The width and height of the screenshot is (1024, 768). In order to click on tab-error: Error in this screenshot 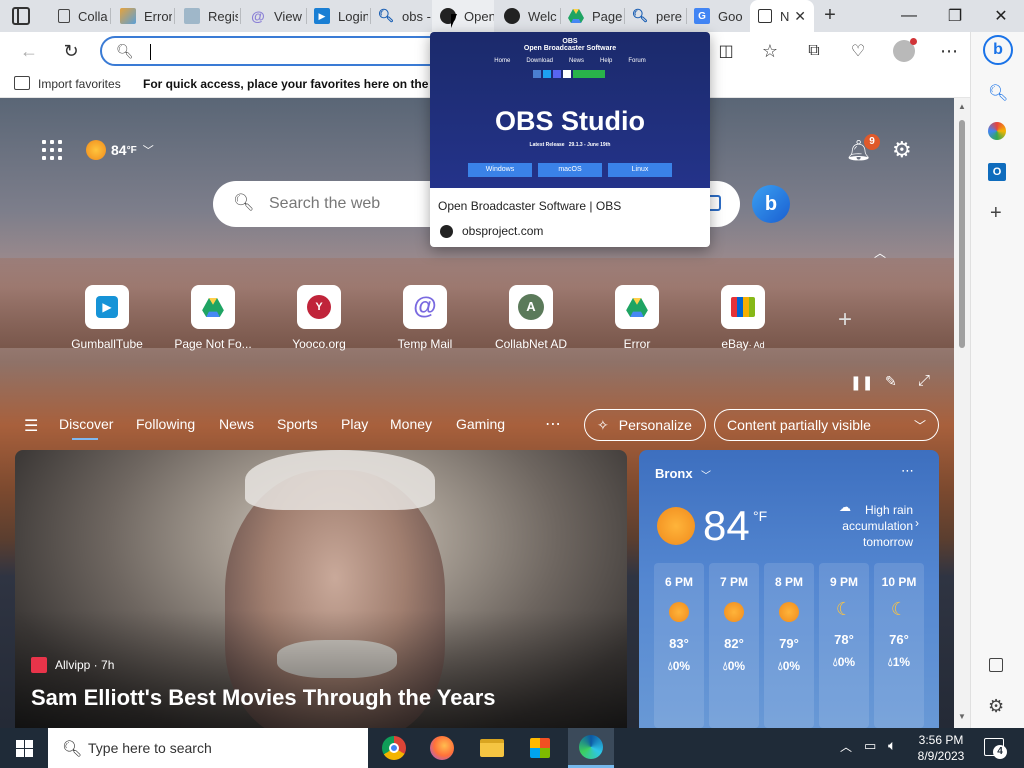, I will do `click(142, 16)`.